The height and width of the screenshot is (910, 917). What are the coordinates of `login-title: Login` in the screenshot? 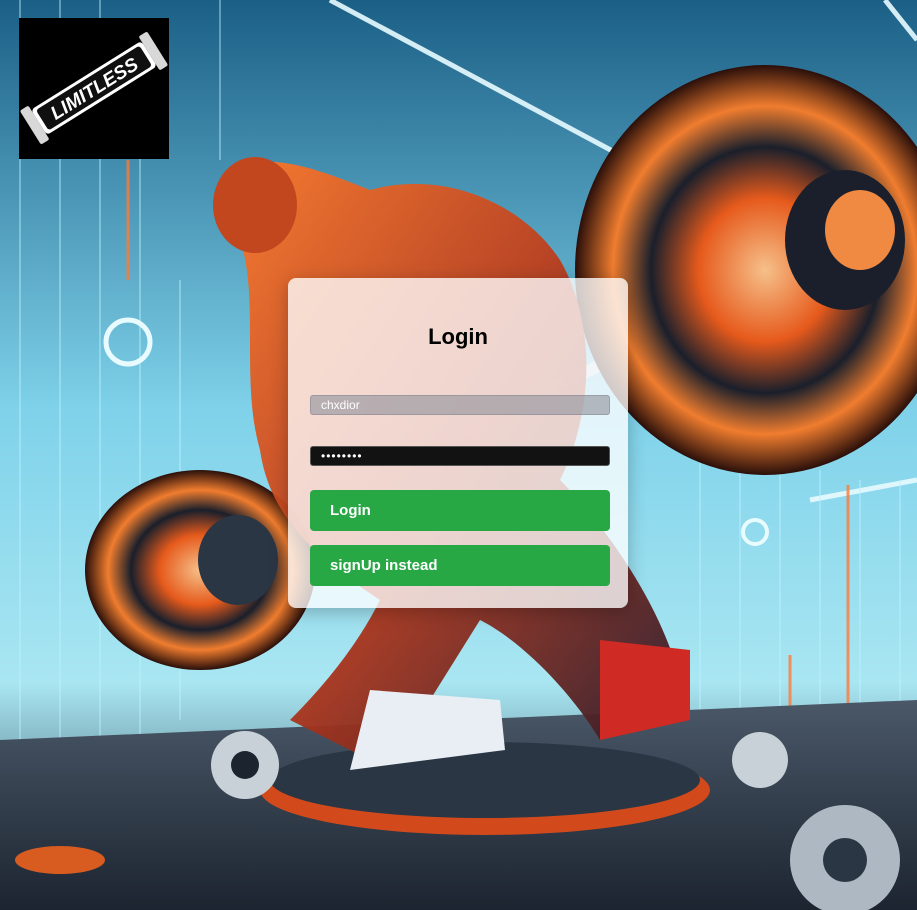 It's located at (458, 336).